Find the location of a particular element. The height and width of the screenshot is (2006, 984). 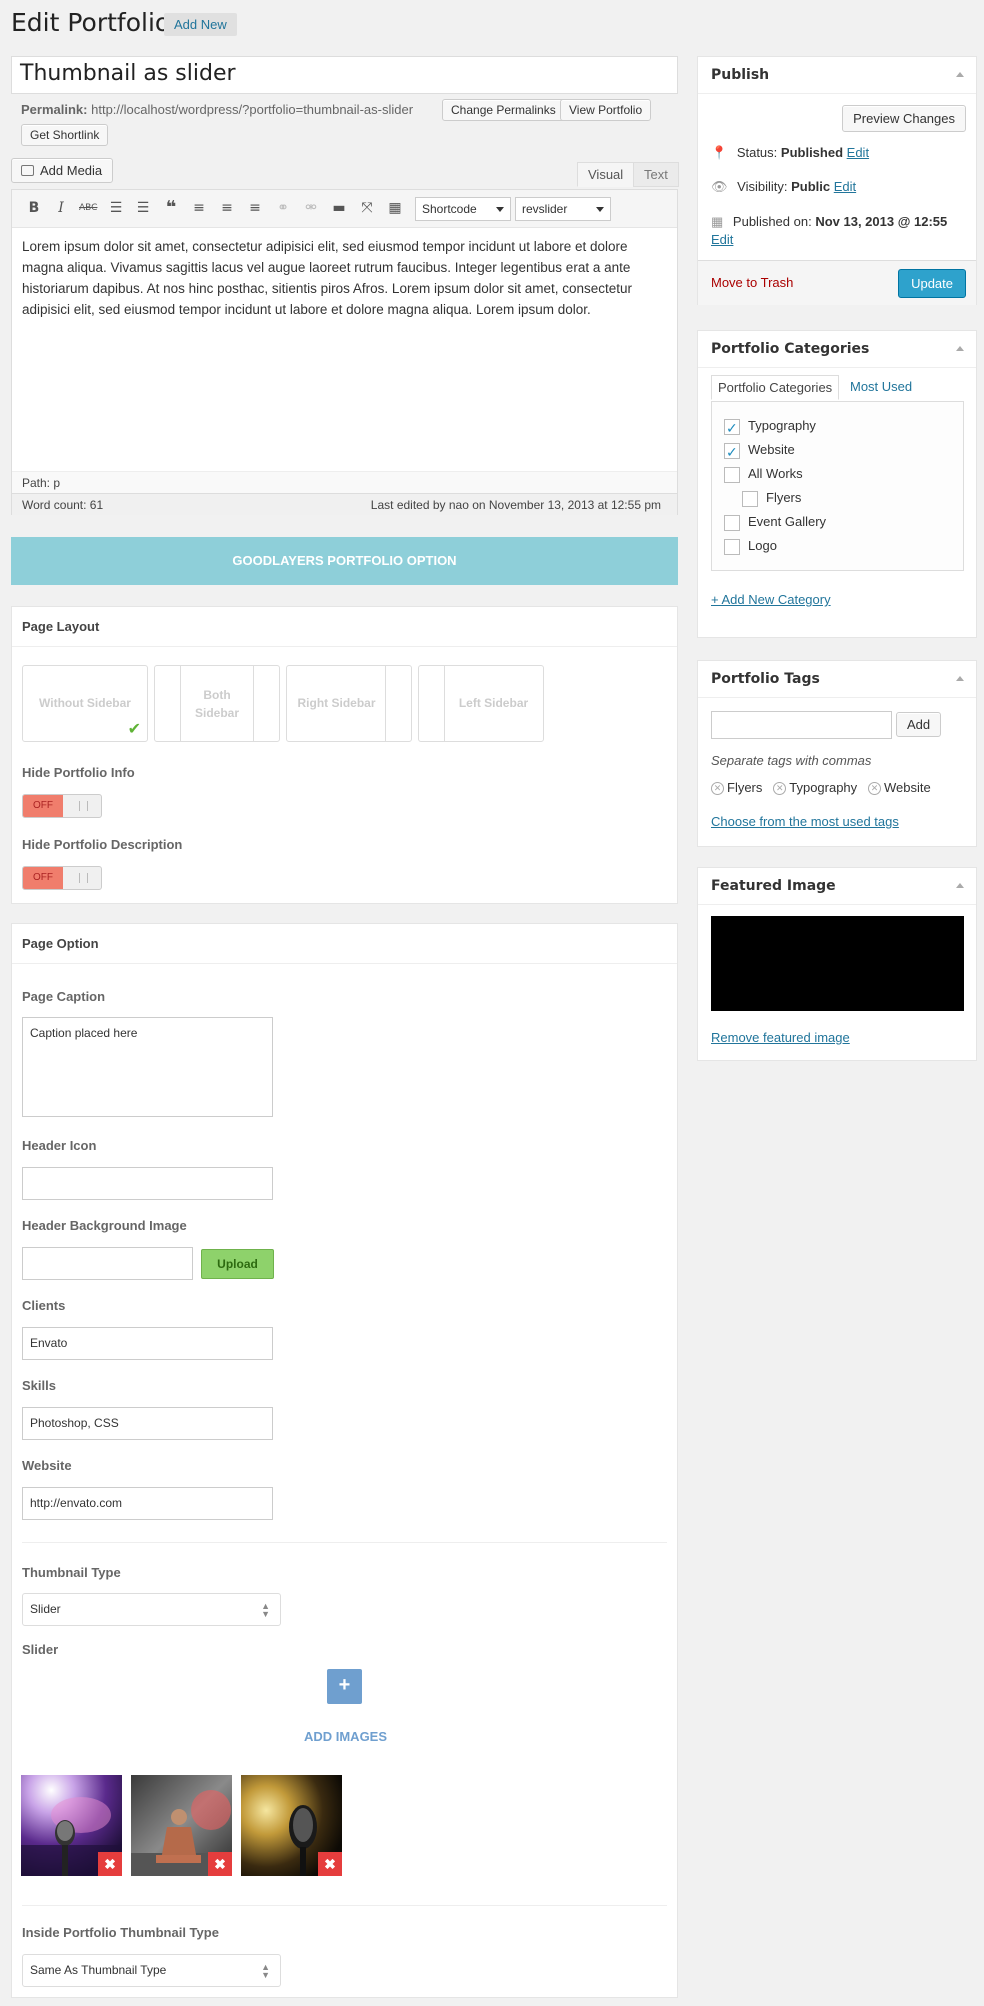

link-icon: ⚭ is located at coordinates (283, 208).